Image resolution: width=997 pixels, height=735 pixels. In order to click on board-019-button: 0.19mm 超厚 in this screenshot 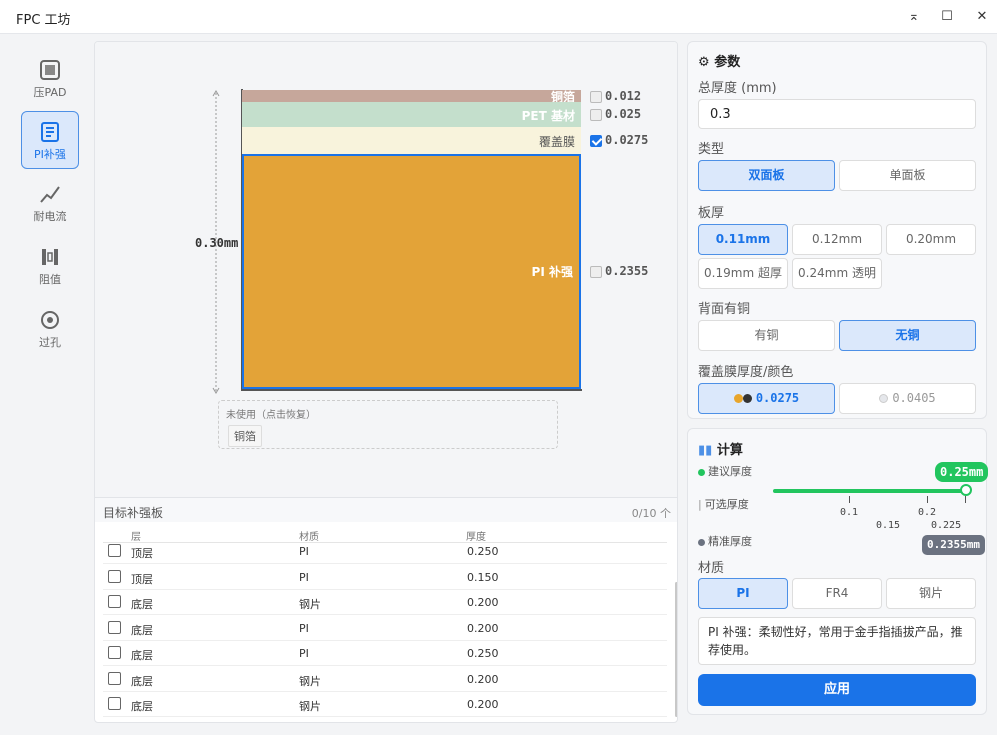, I will do `click(743, 273)`.